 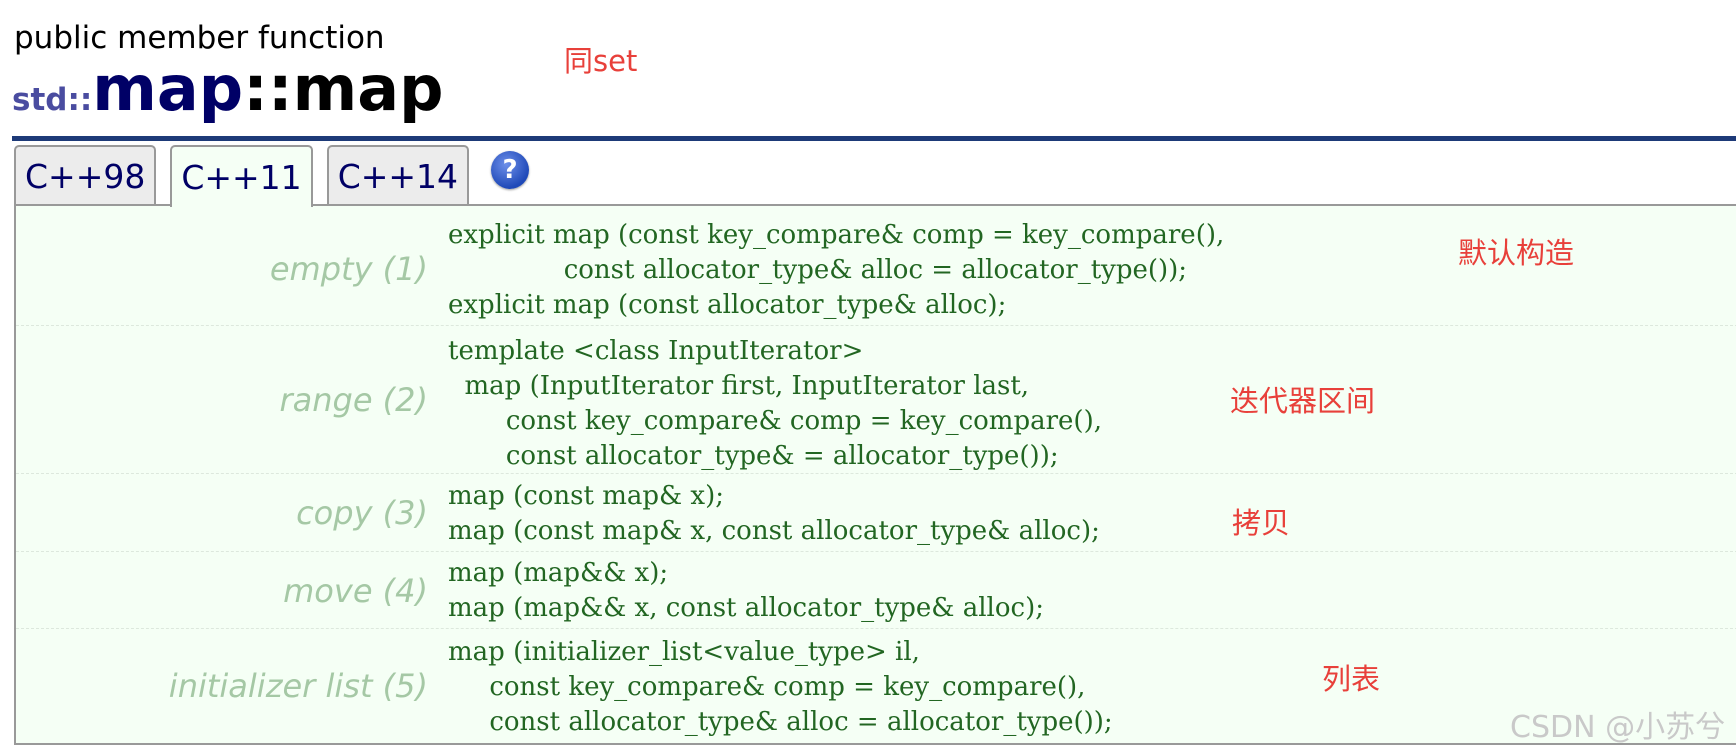 What do you see at coordinates (874, 138) in the screenshot?
I see `title-divider` at bounding box center [874, 138].